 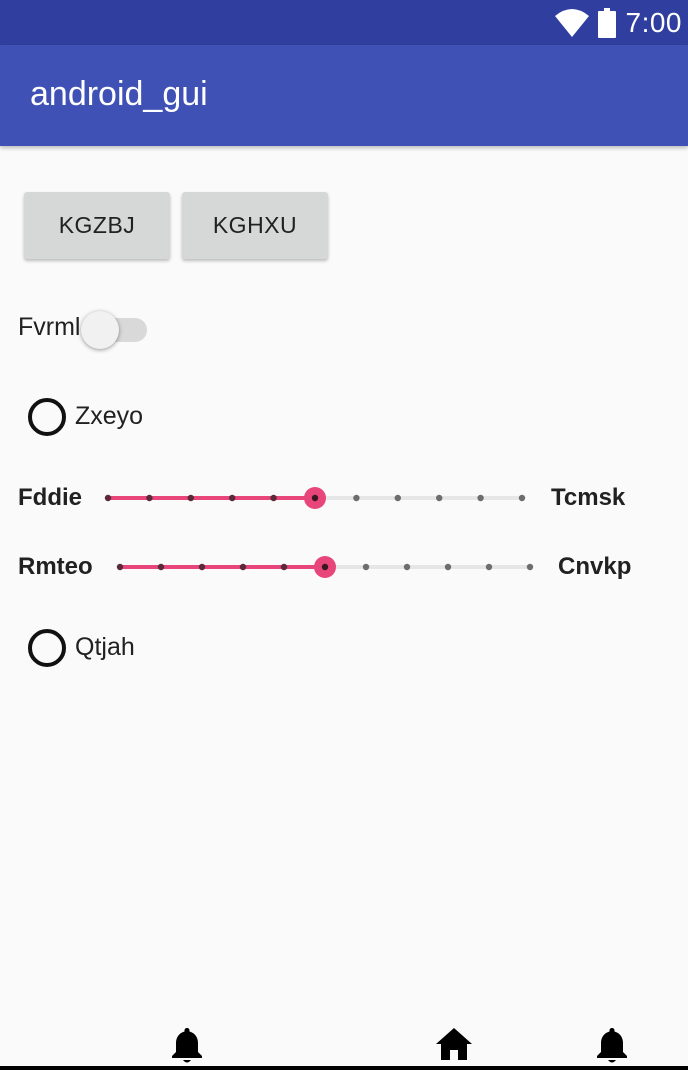 I want to click on status-clock: 7:00, so click(x=653, y=22).